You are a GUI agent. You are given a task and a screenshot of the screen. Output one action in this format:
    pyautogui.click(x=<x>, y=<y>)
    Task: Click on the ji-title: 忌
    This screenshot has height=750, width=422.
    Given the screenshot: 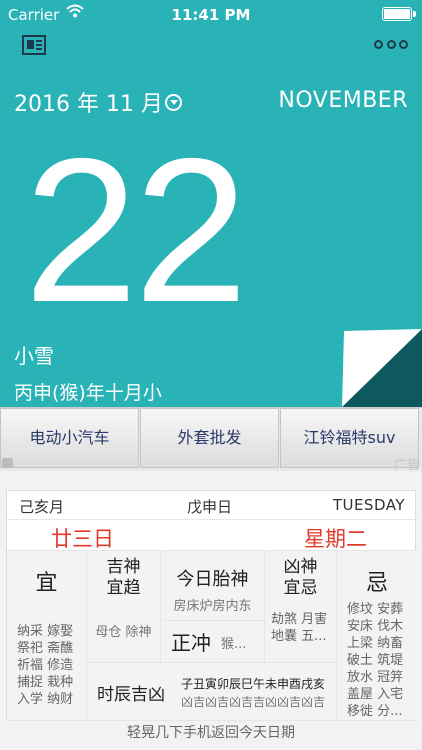 What is the action you would take?
    pyautogui.click(x=376, y=583)
    